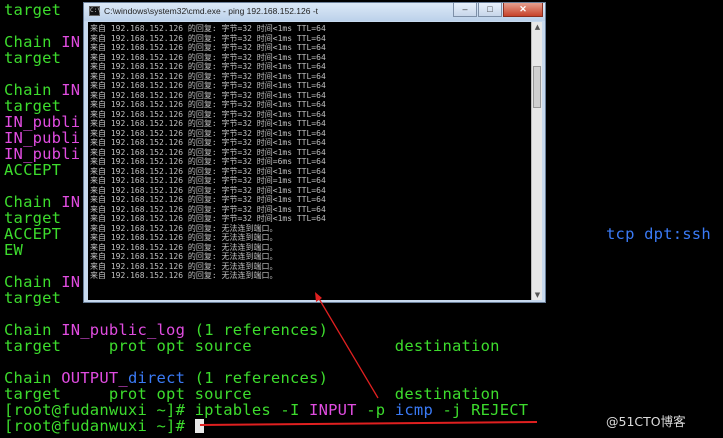 Image resolution: width=723 pixels, height=438 pixels. I want to click on terminal-text: INPUT, so click(333, 410).